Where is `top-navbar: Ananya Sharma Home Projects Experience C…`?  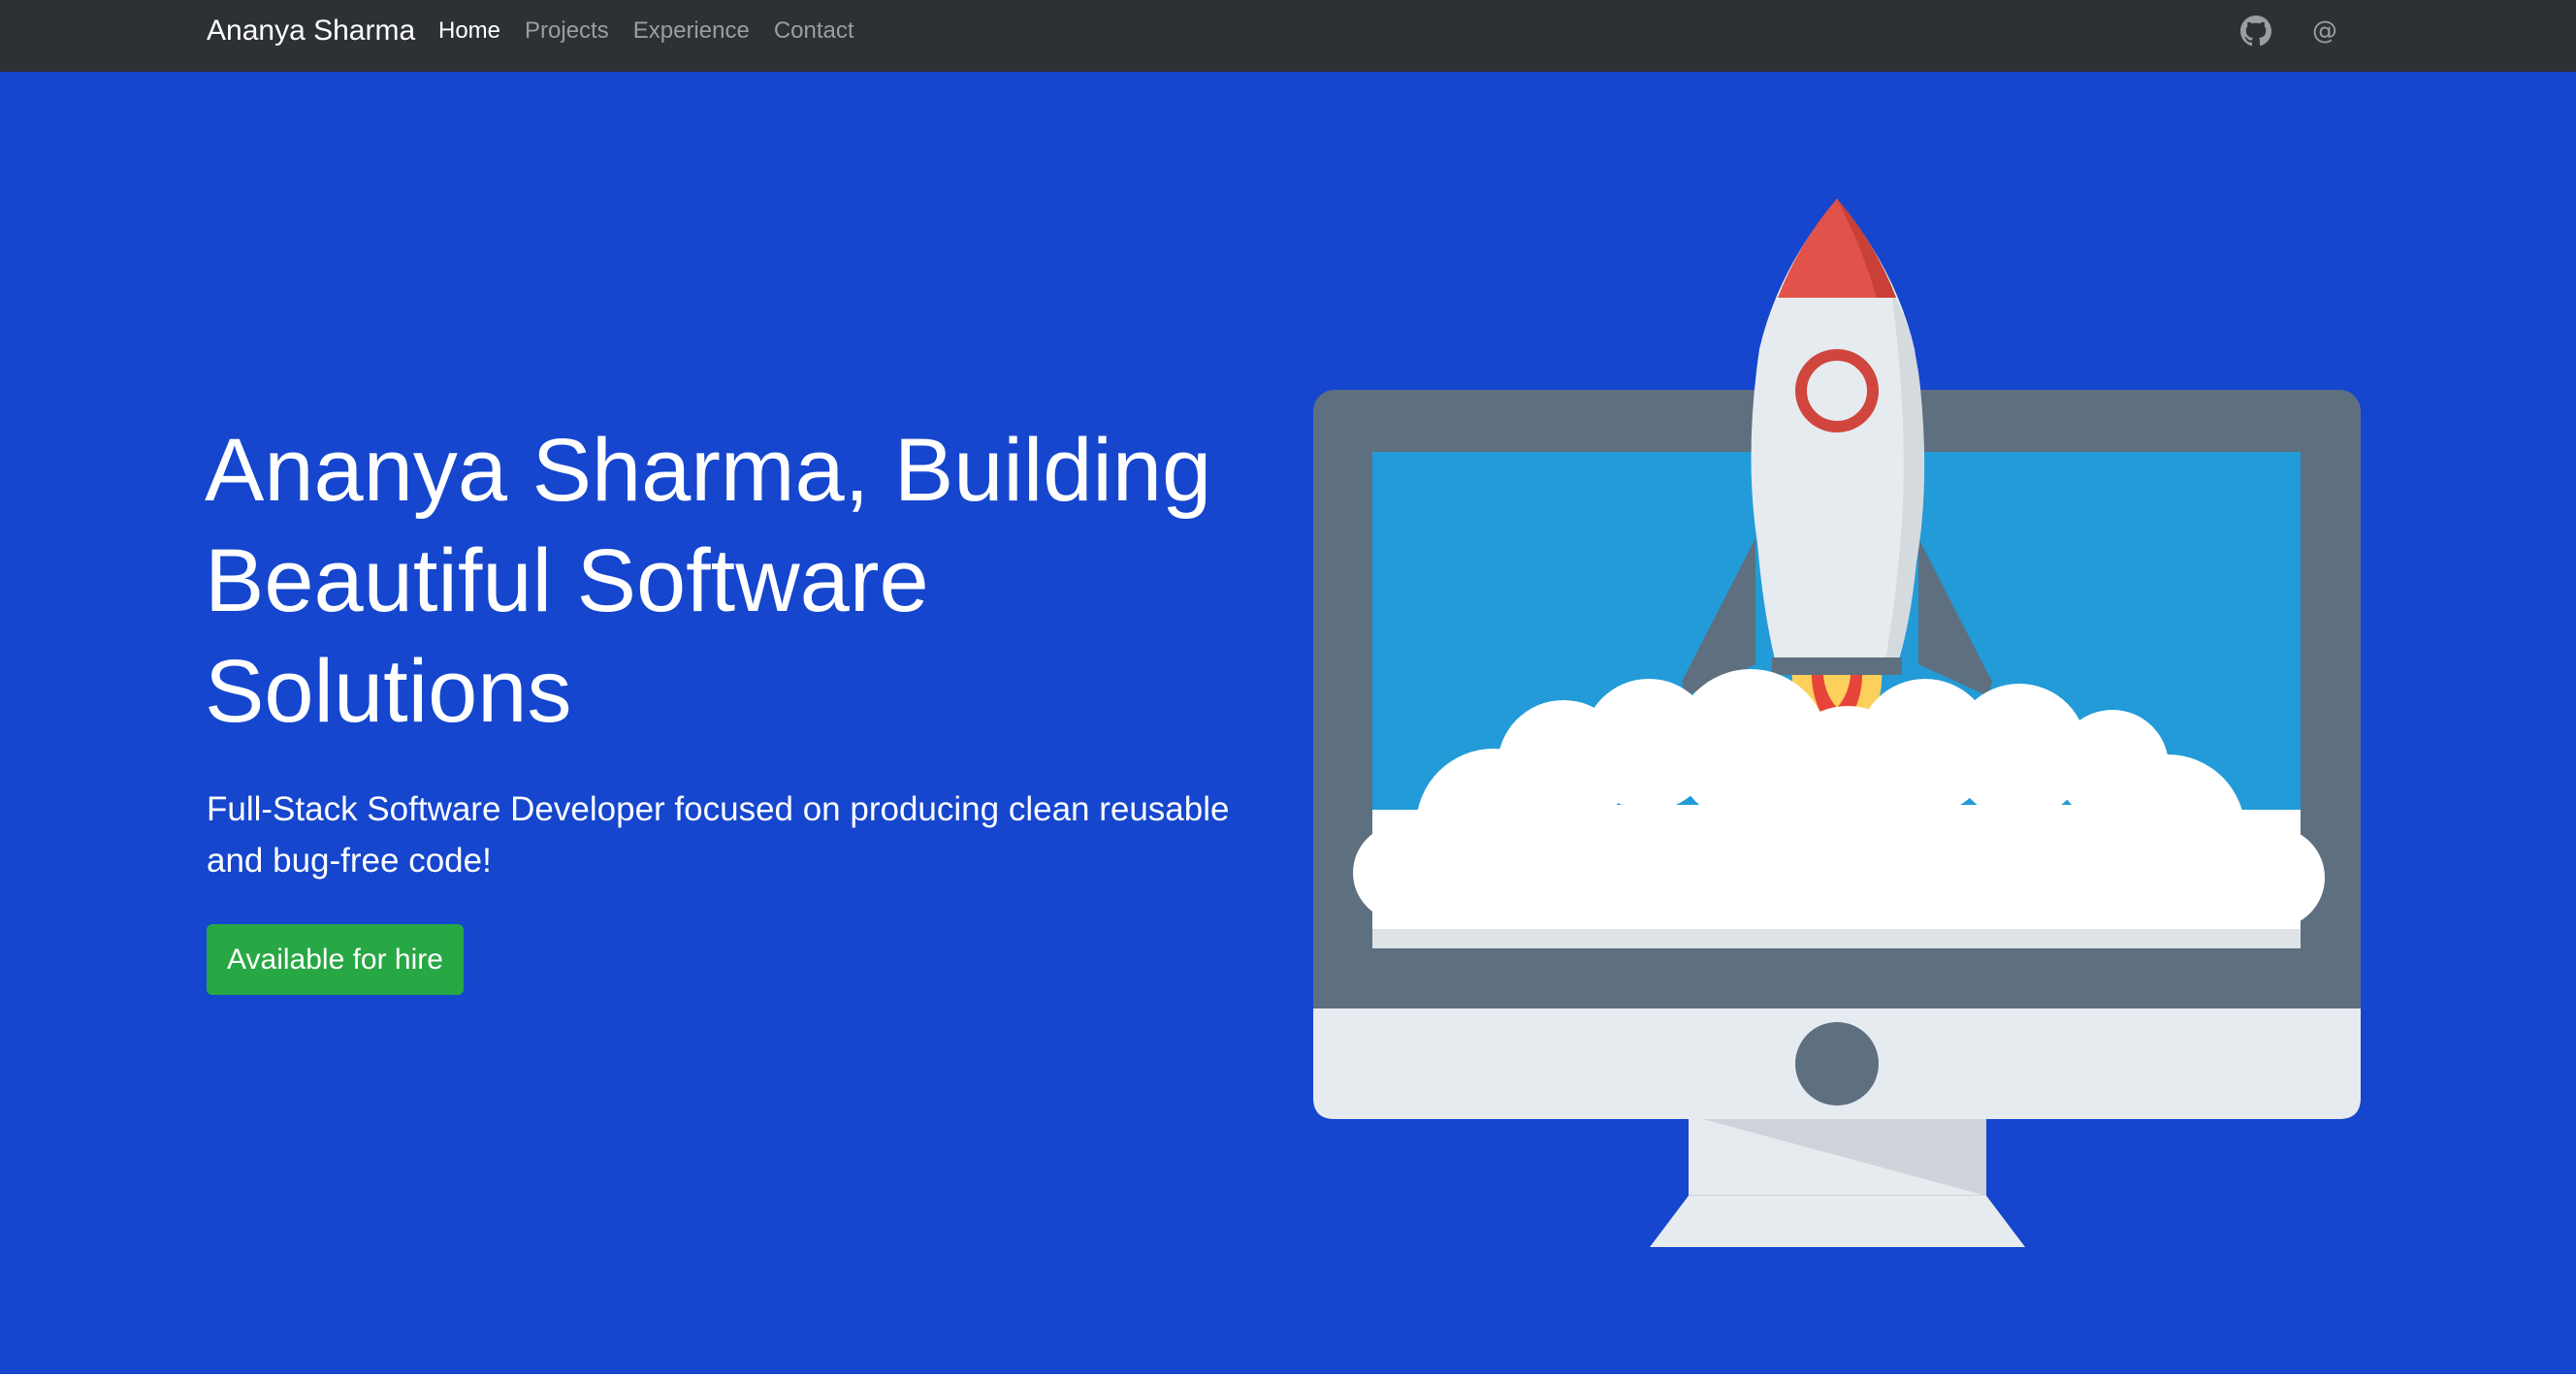
top-navbar: Ananya Sharma Home Projects Experience C… is located at coordinates (1288, 36).